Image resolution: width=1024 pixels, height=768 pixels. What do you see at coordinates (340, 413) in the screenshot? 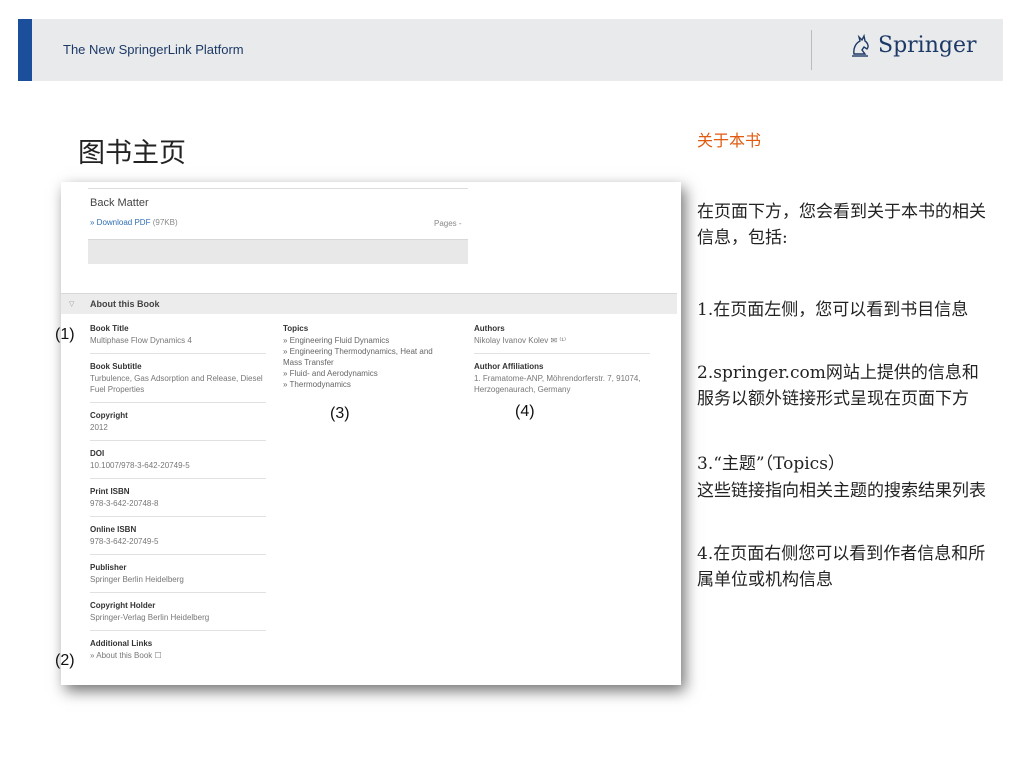
I see `ref-marker-3: (3)` at bounding box center [340, 413].